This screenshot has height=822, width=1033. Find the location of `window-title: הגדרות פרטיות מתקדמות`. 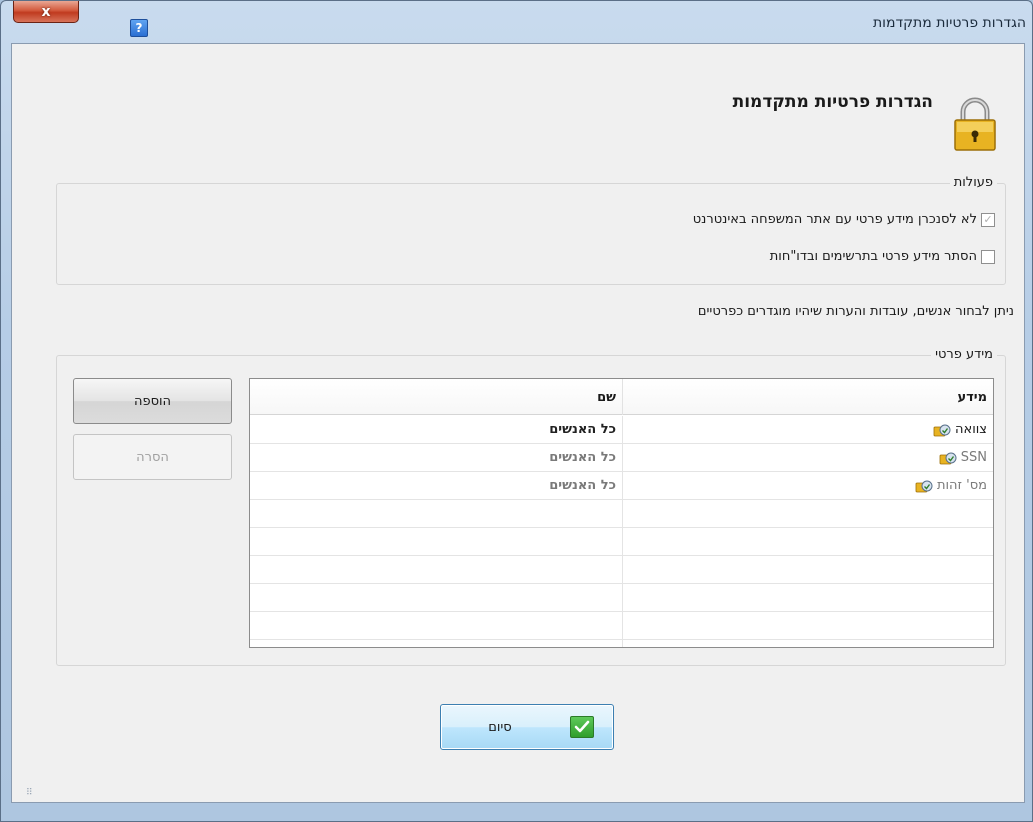

window-title: הגדרות פרטיות מתקדמות is located at coordinates (949, 23).